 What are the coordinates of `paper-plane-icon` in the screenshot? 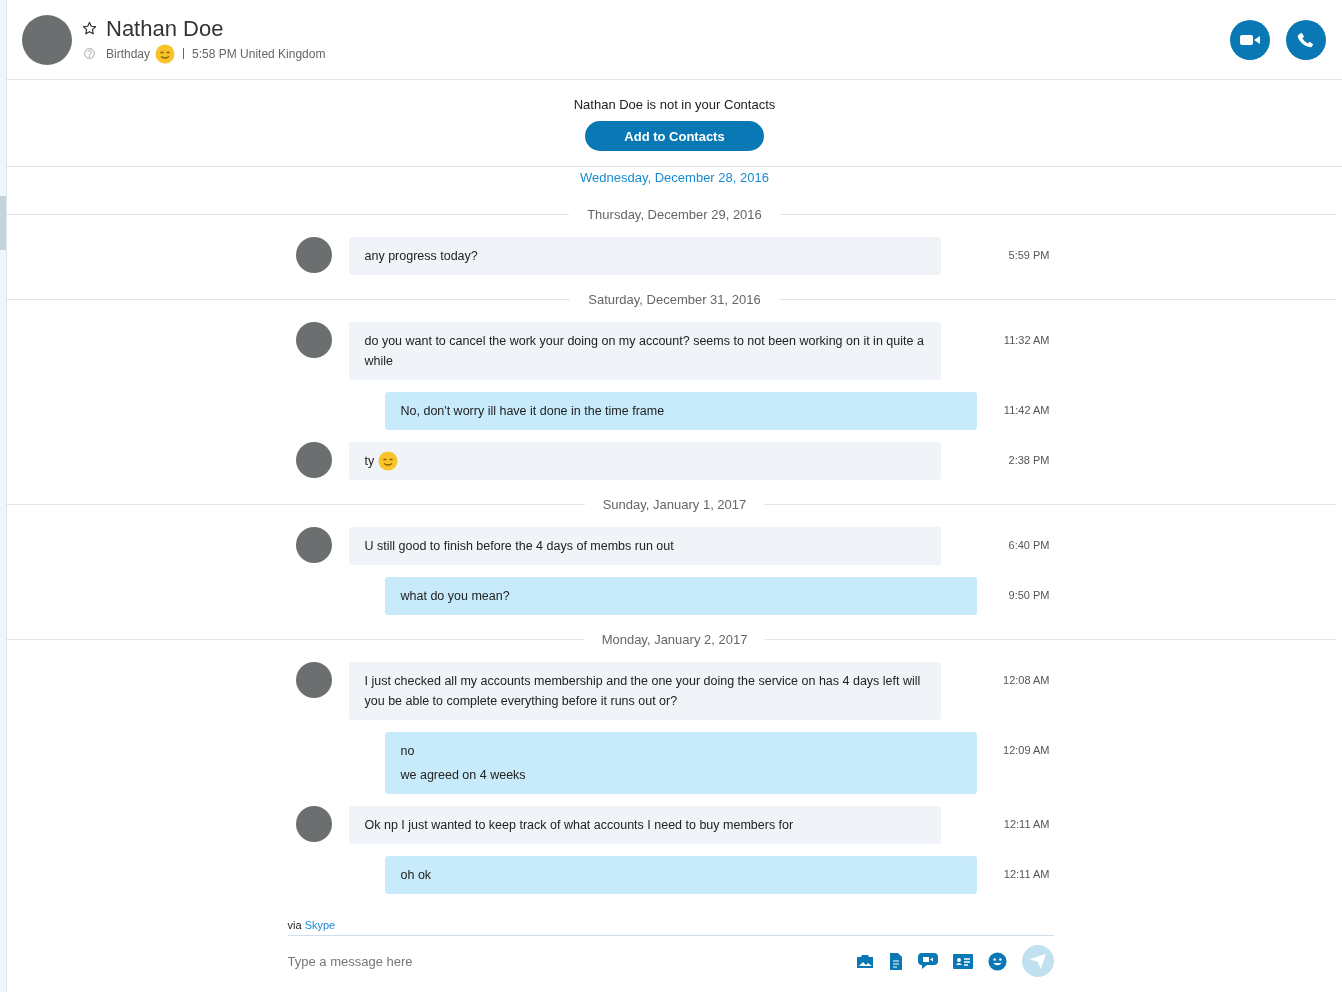 It's located at (1037, 961).